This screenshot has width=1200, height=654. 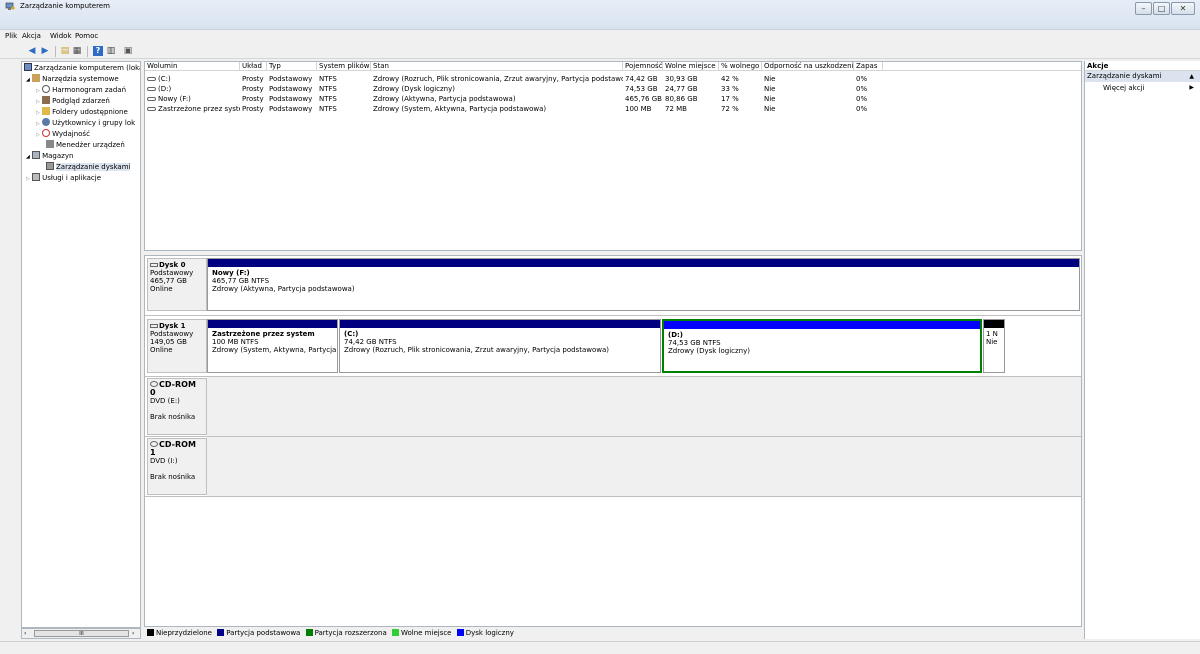 I want to click on tree-item-shared-folders: ▷ Foldery udostępnione, so click(x=82, y=112).